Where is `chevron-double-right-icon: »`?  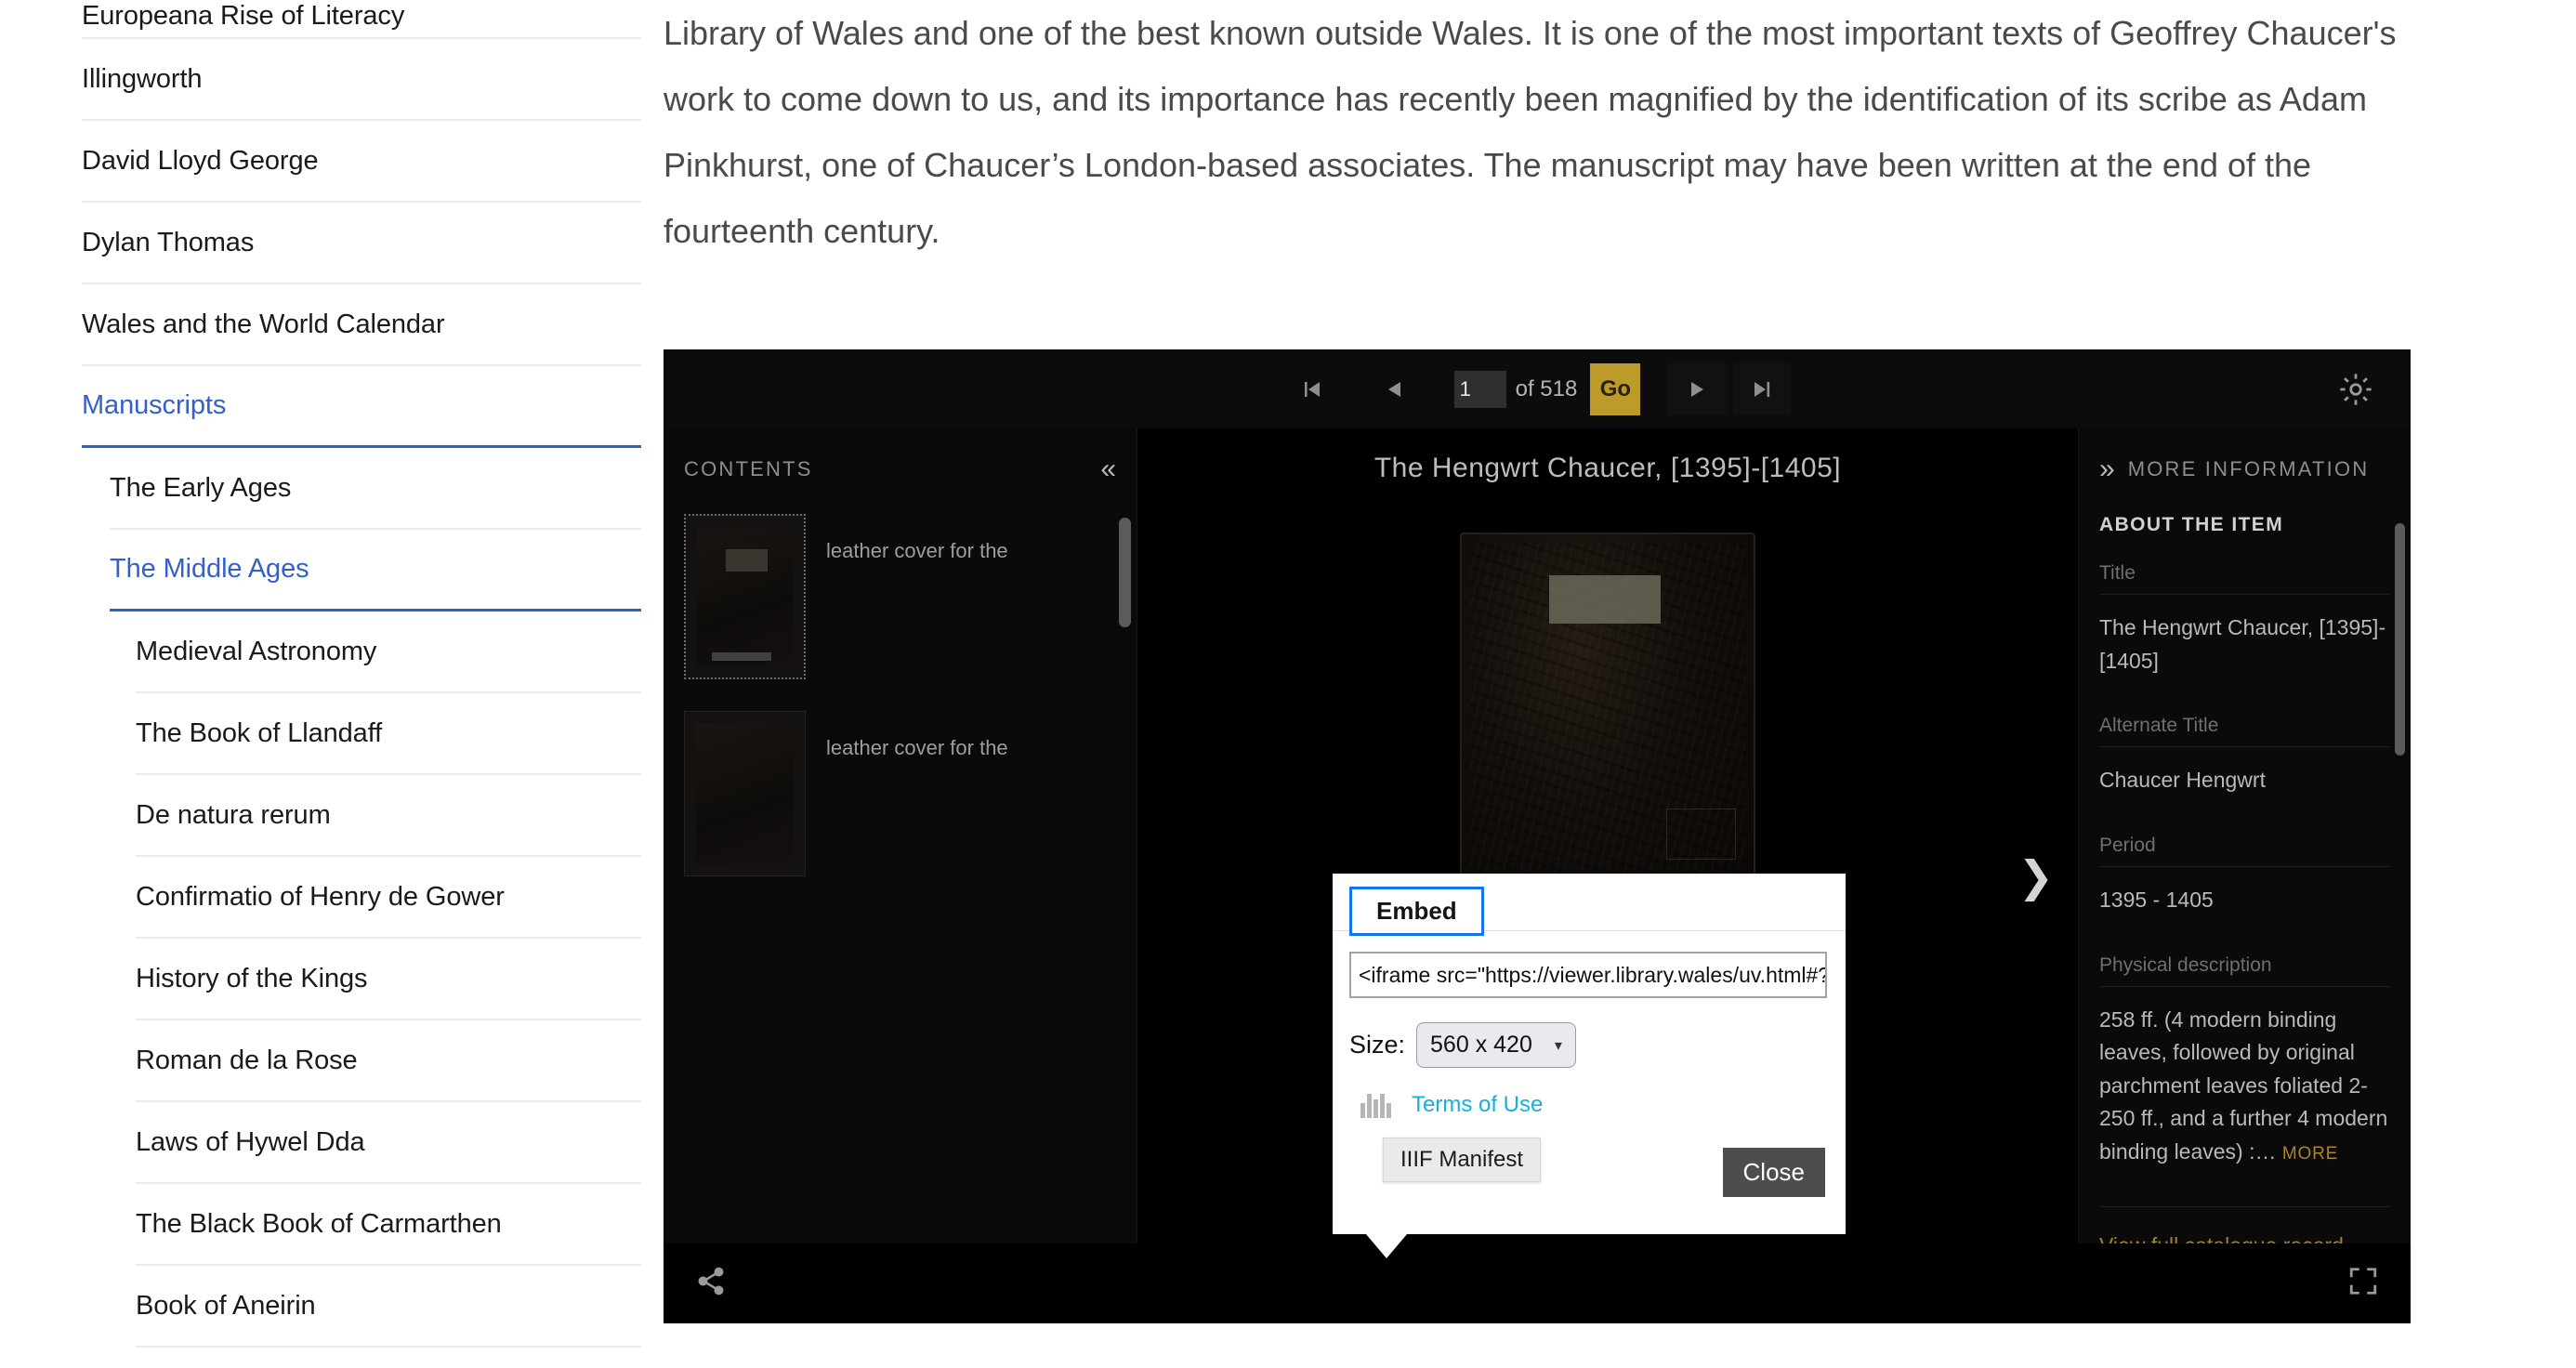 chevron-double-right-icon: » is located at coordinates (2107, 469).